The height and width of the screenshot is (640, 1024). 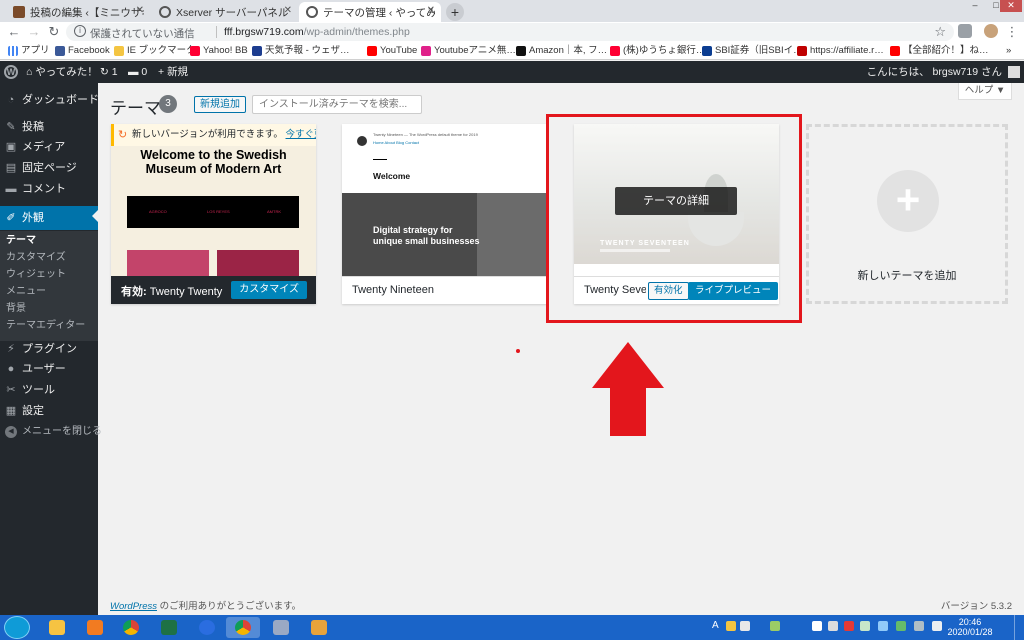 I want to click on wordpress-link: WordPress, so click(x=133, y=606).